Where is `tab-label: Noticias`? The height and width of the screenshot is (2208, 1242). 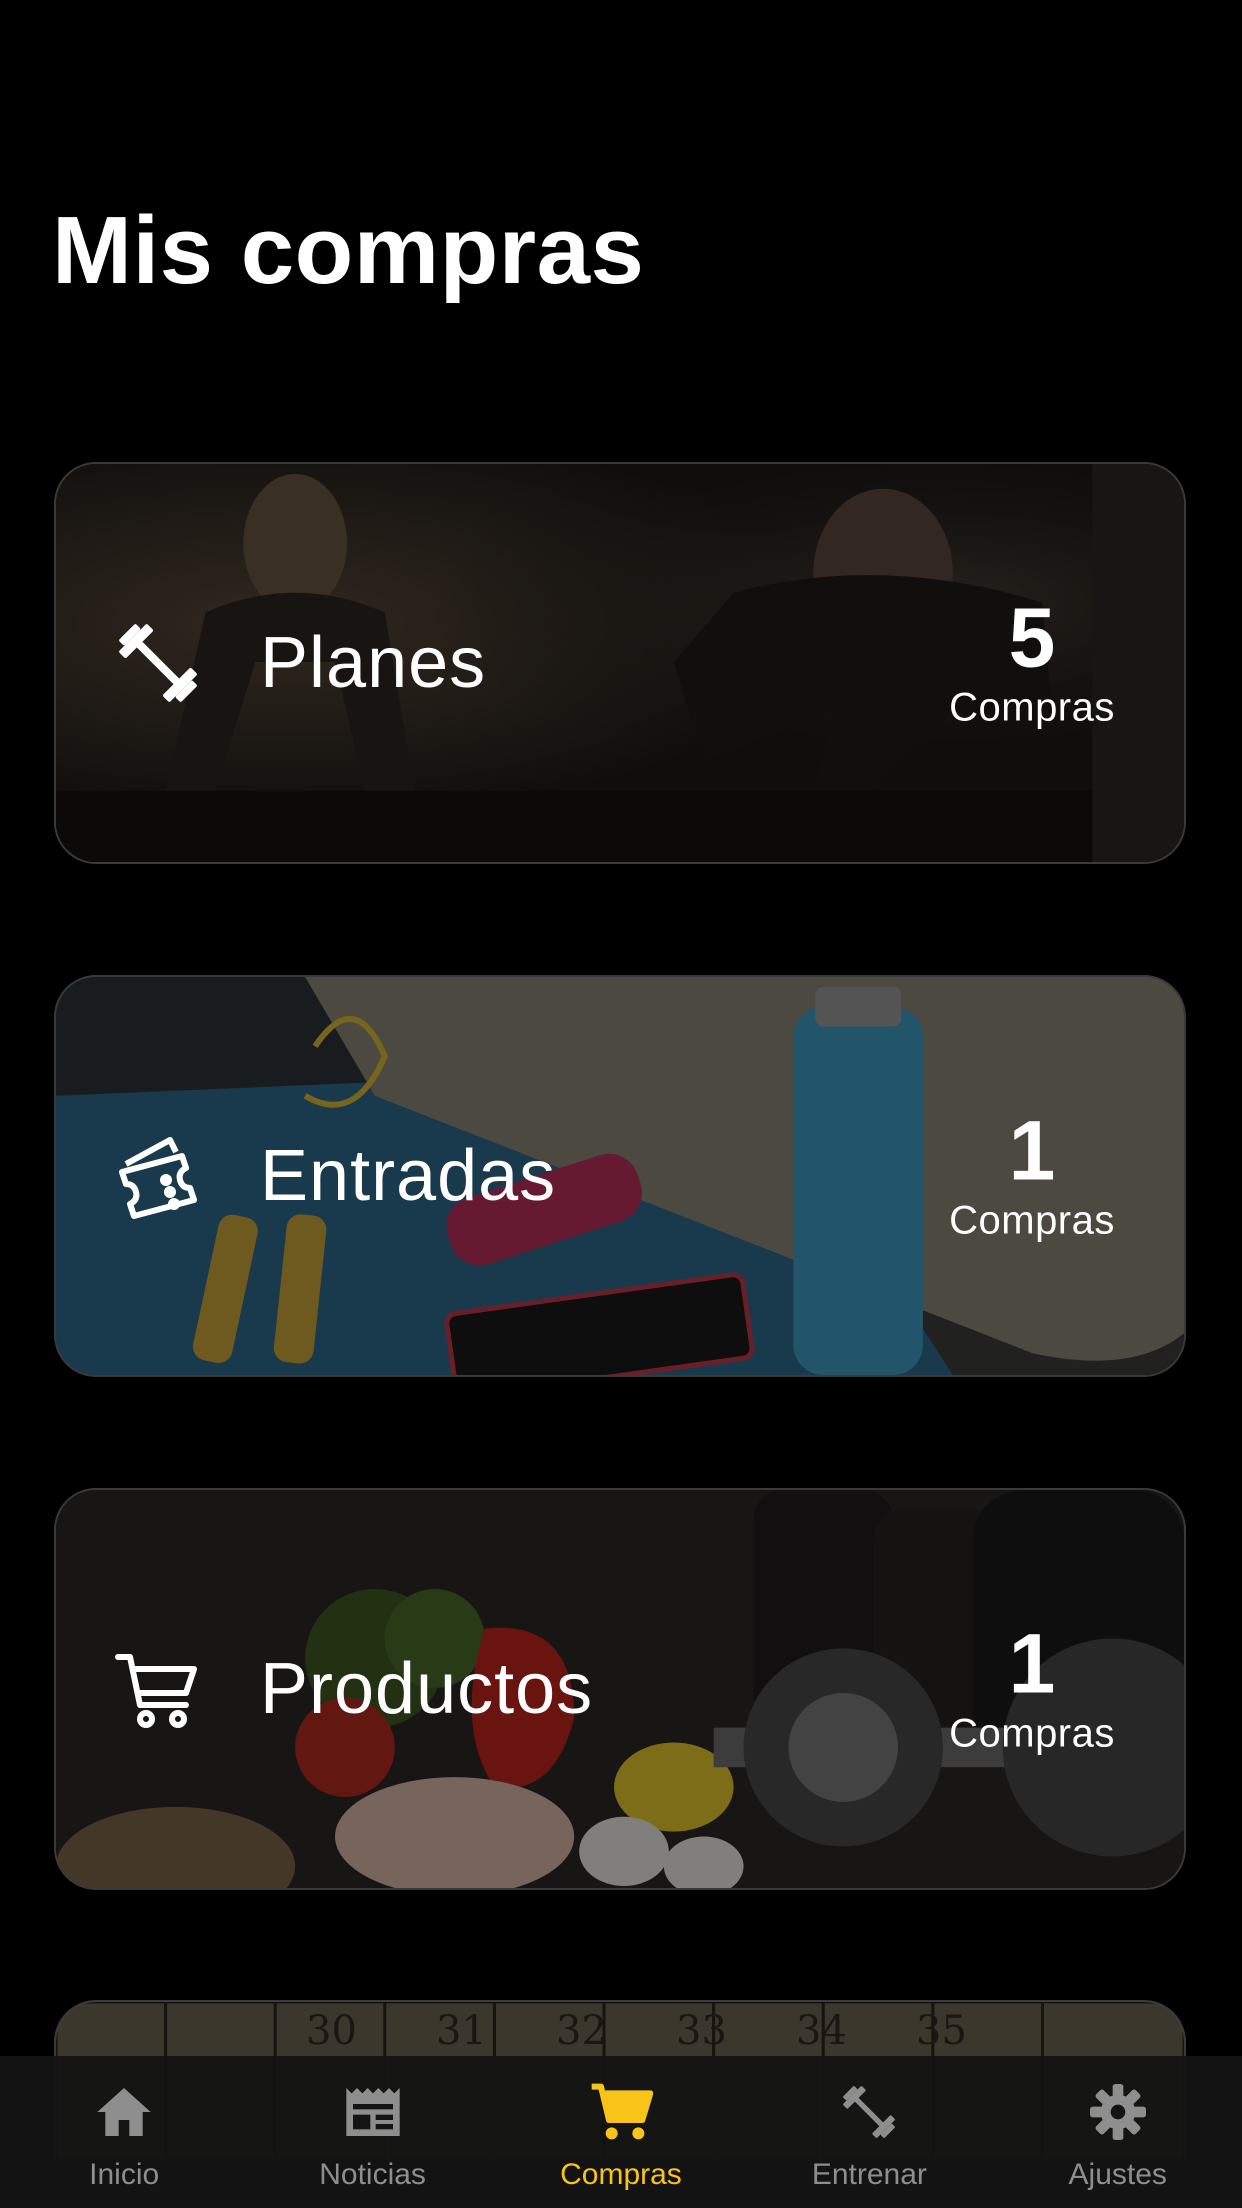 tab-label: Noticias is located at coordinates (372, 2174).